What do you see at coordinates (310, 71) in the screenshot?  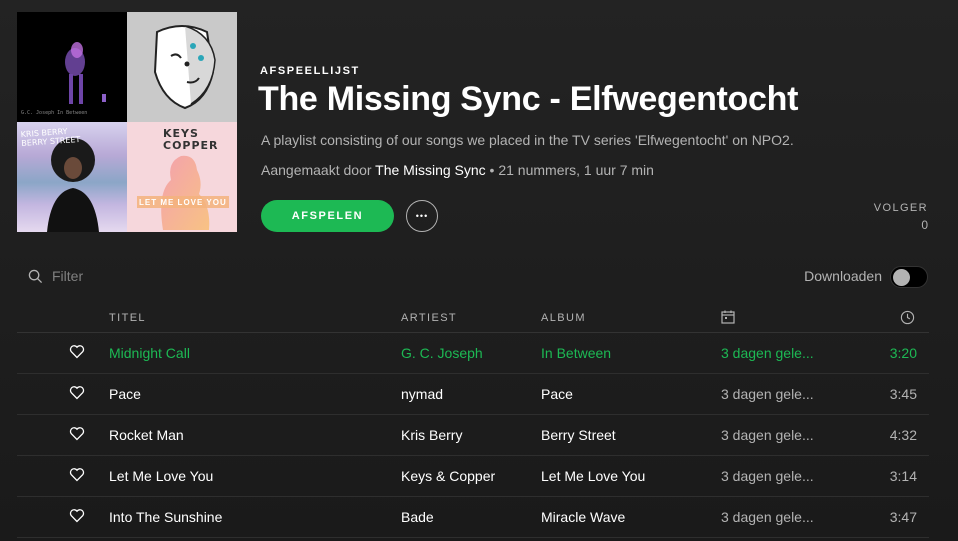 I see `playlist-type-label: AFSPEELLIJST` at bounding box center [310, 71].